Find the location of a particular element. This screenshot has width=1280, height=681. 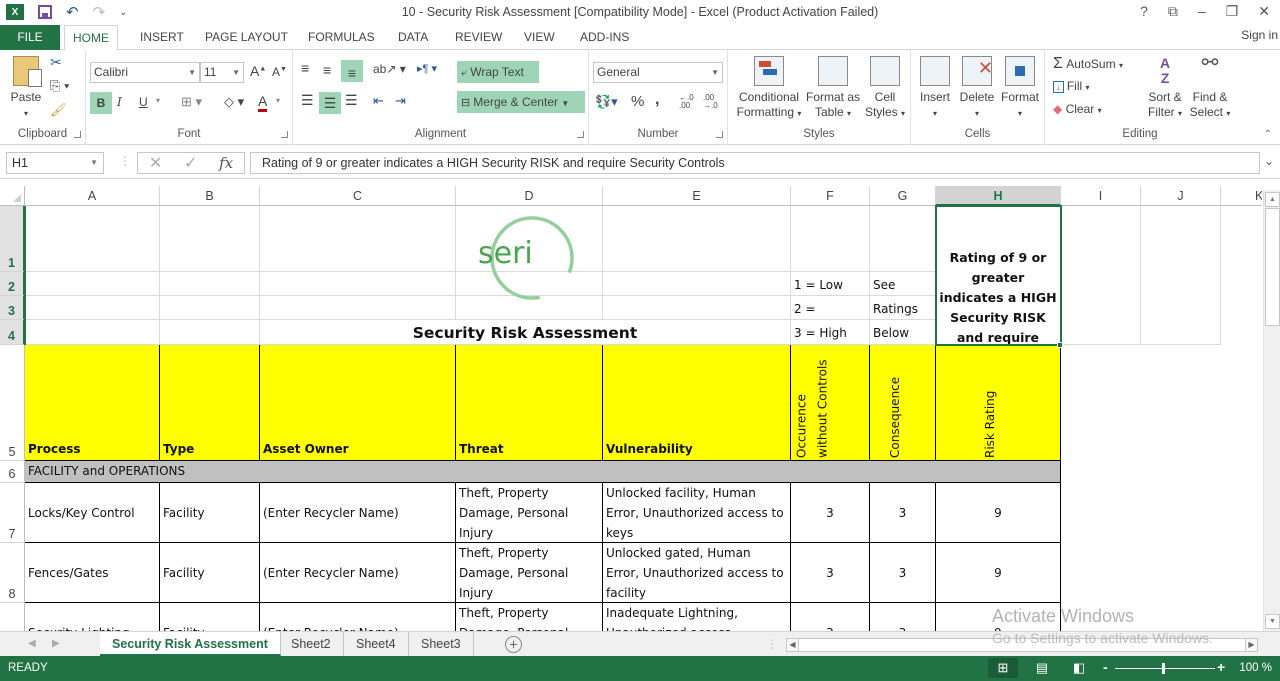

normal-view-button: ⊞ is located at coordinates (1003, 668).